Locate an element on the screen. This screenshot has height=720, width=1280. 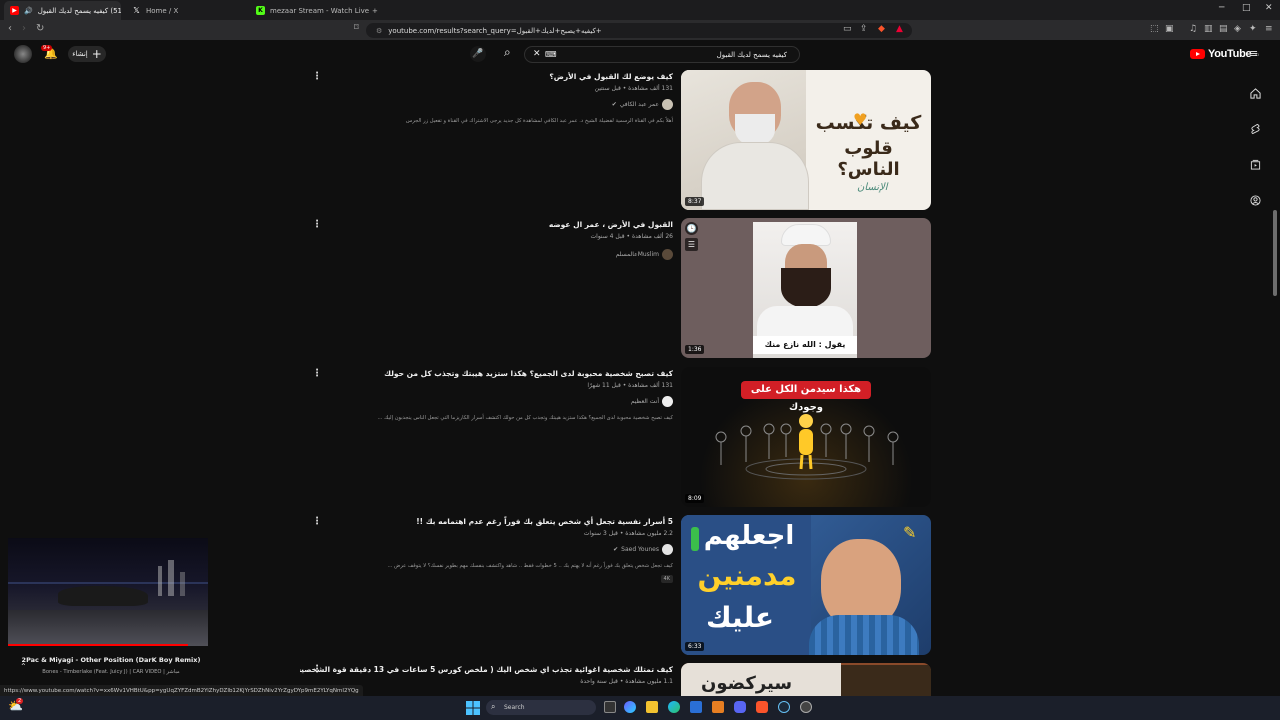
copilot-icon is located at coordinates (630, 707).